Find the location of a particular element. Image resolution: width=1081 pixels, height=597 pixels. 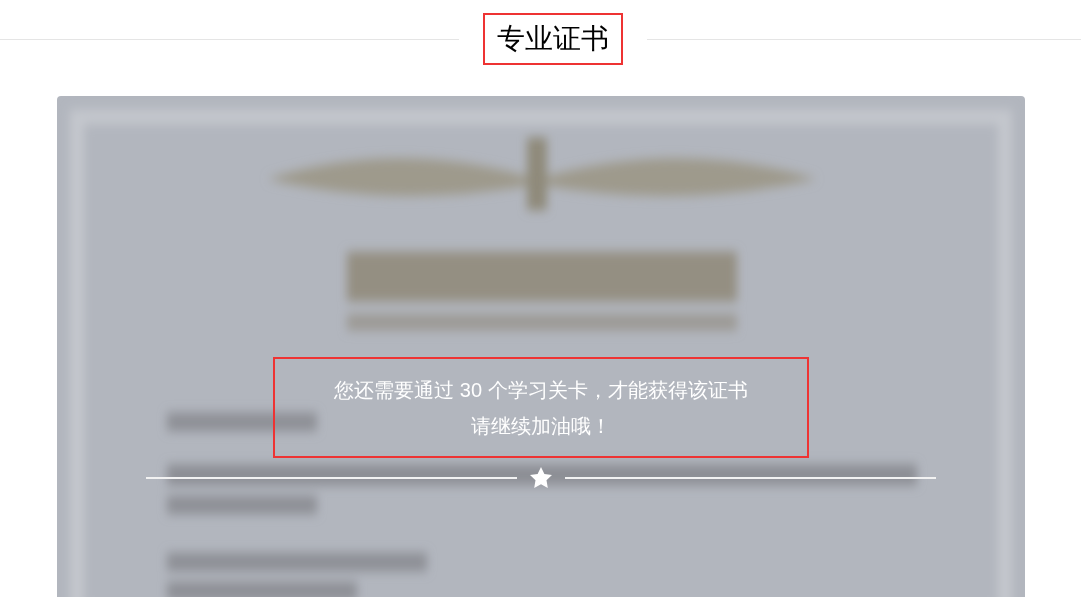

section-title: 专业证书 is located at coordinates (553, 39).